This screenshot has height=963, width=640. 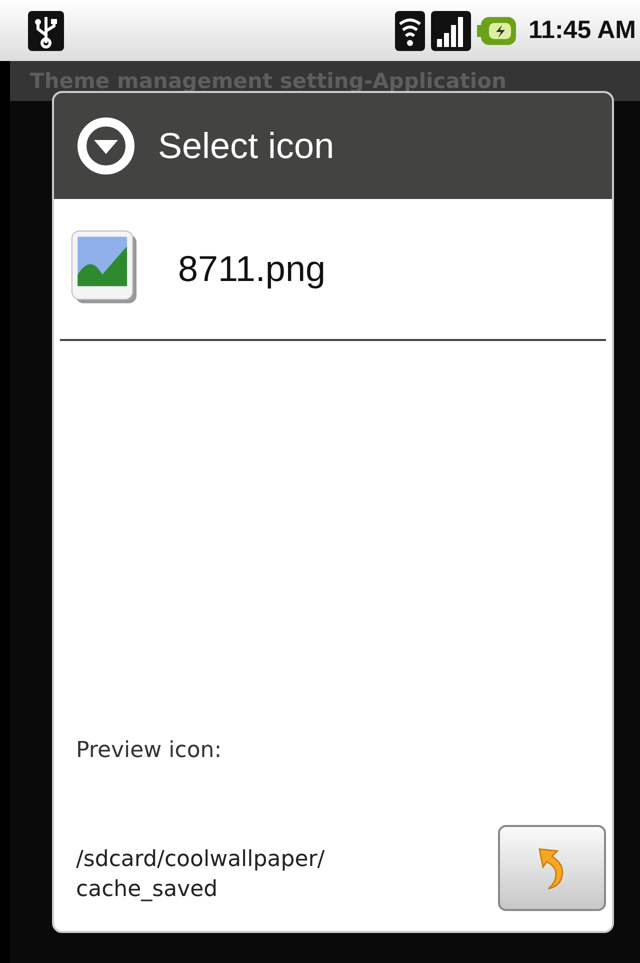 I want to click on wifi-icon, so click(x=409, y=30).